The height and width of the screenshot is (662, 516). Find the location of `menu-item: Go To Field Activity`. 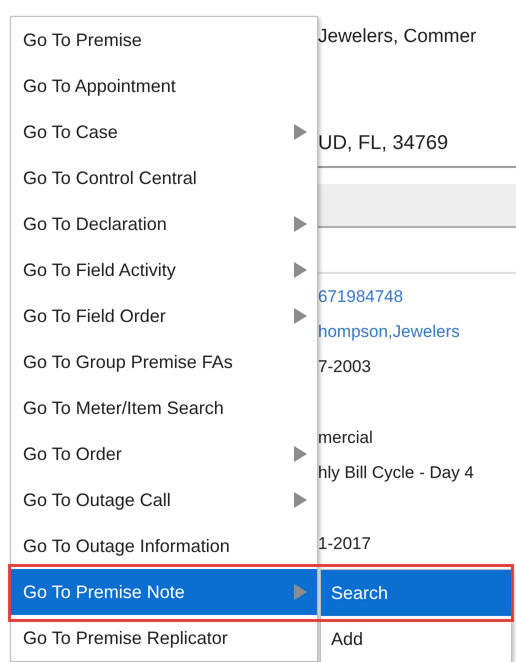

menu-item: Go To Field Activity is located at coordinates (164, 270).